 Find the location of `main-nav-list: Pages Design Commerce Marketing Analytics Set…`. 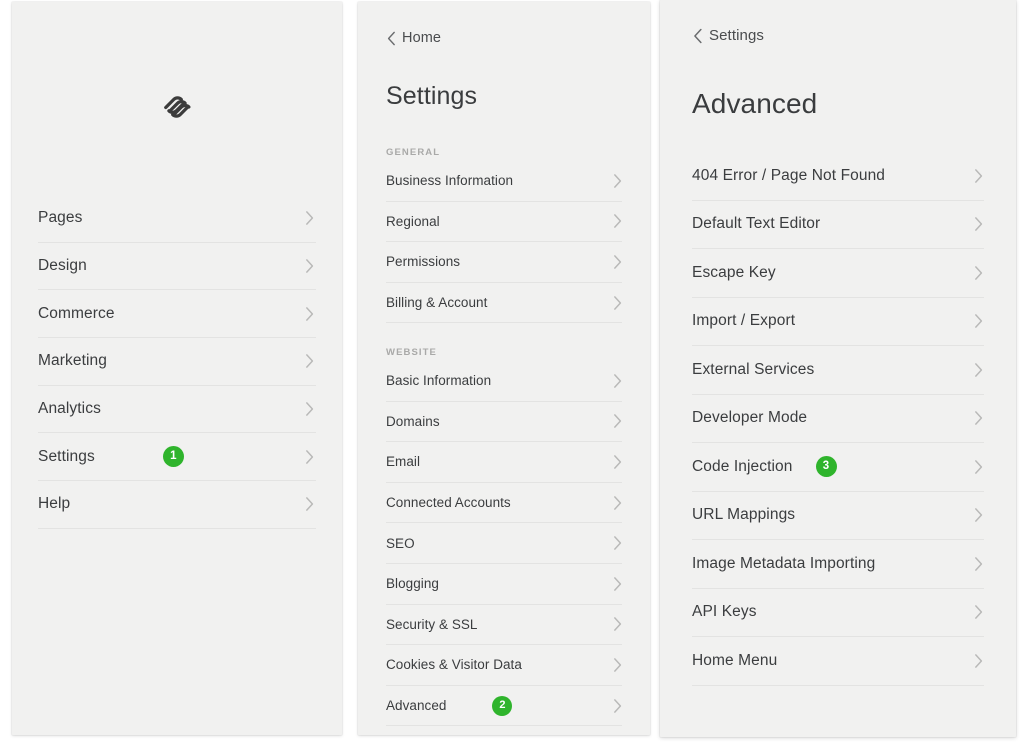

main-nav-list: Pages Design Commerce Marketing Analytics Set… is located at coordinates (177, 362).